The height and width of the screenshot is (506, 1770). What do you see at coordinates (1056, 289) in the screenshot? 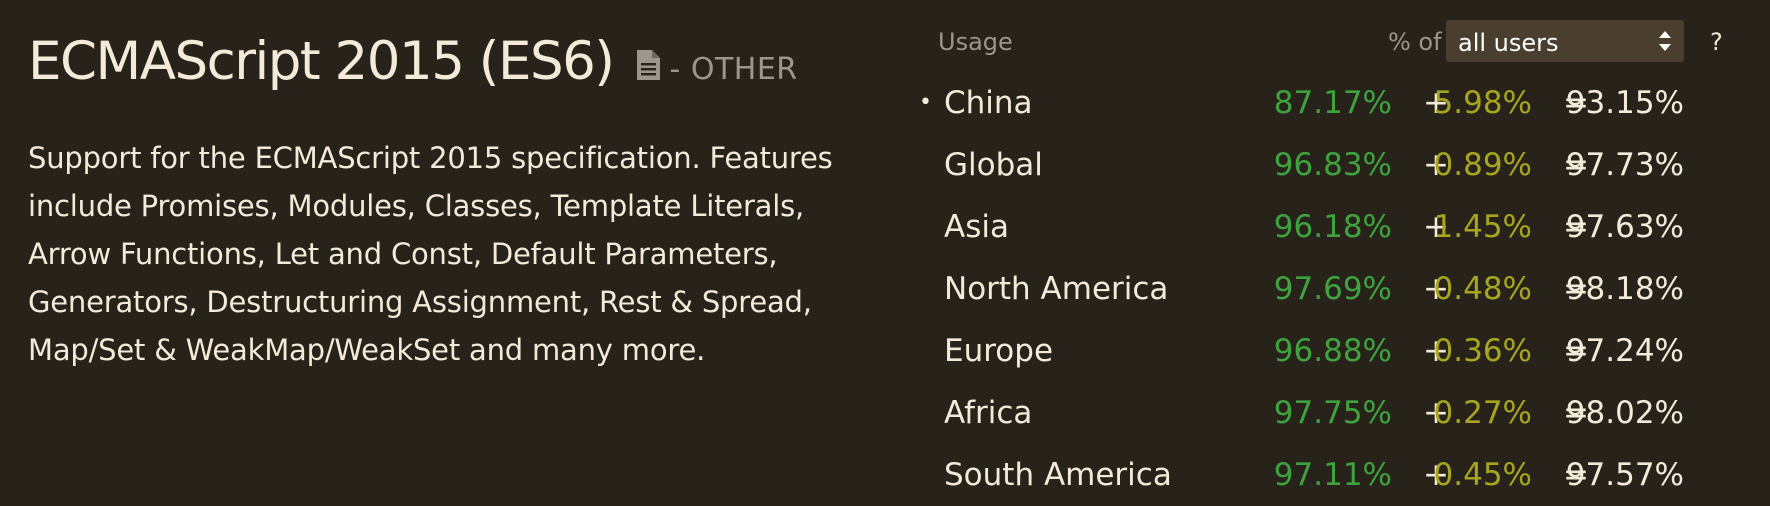
I see `region-name: North America` at bounding box center [1056, 289].